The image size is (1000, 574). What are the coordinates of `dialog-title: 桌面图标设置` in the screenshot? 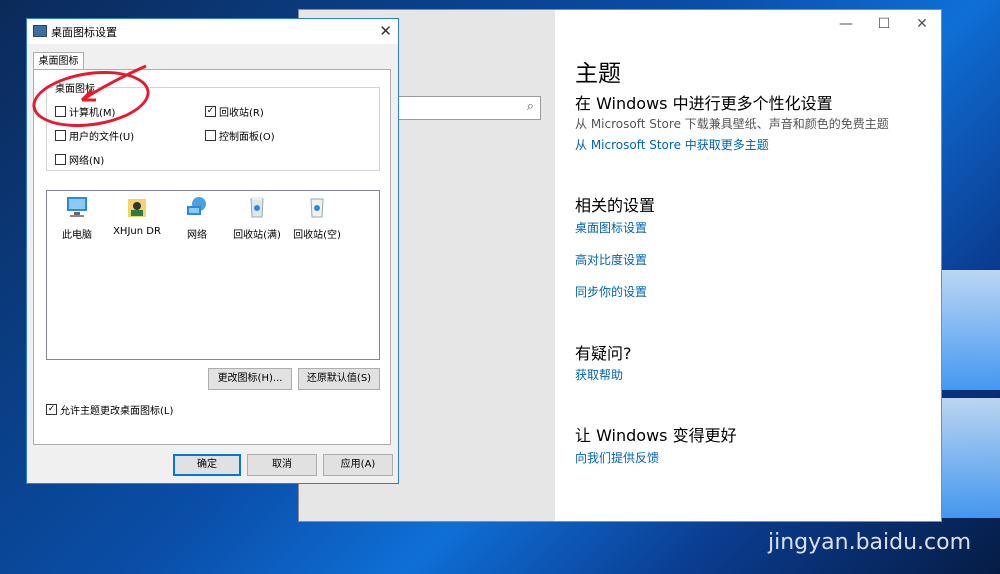 It's located at (84, 32).